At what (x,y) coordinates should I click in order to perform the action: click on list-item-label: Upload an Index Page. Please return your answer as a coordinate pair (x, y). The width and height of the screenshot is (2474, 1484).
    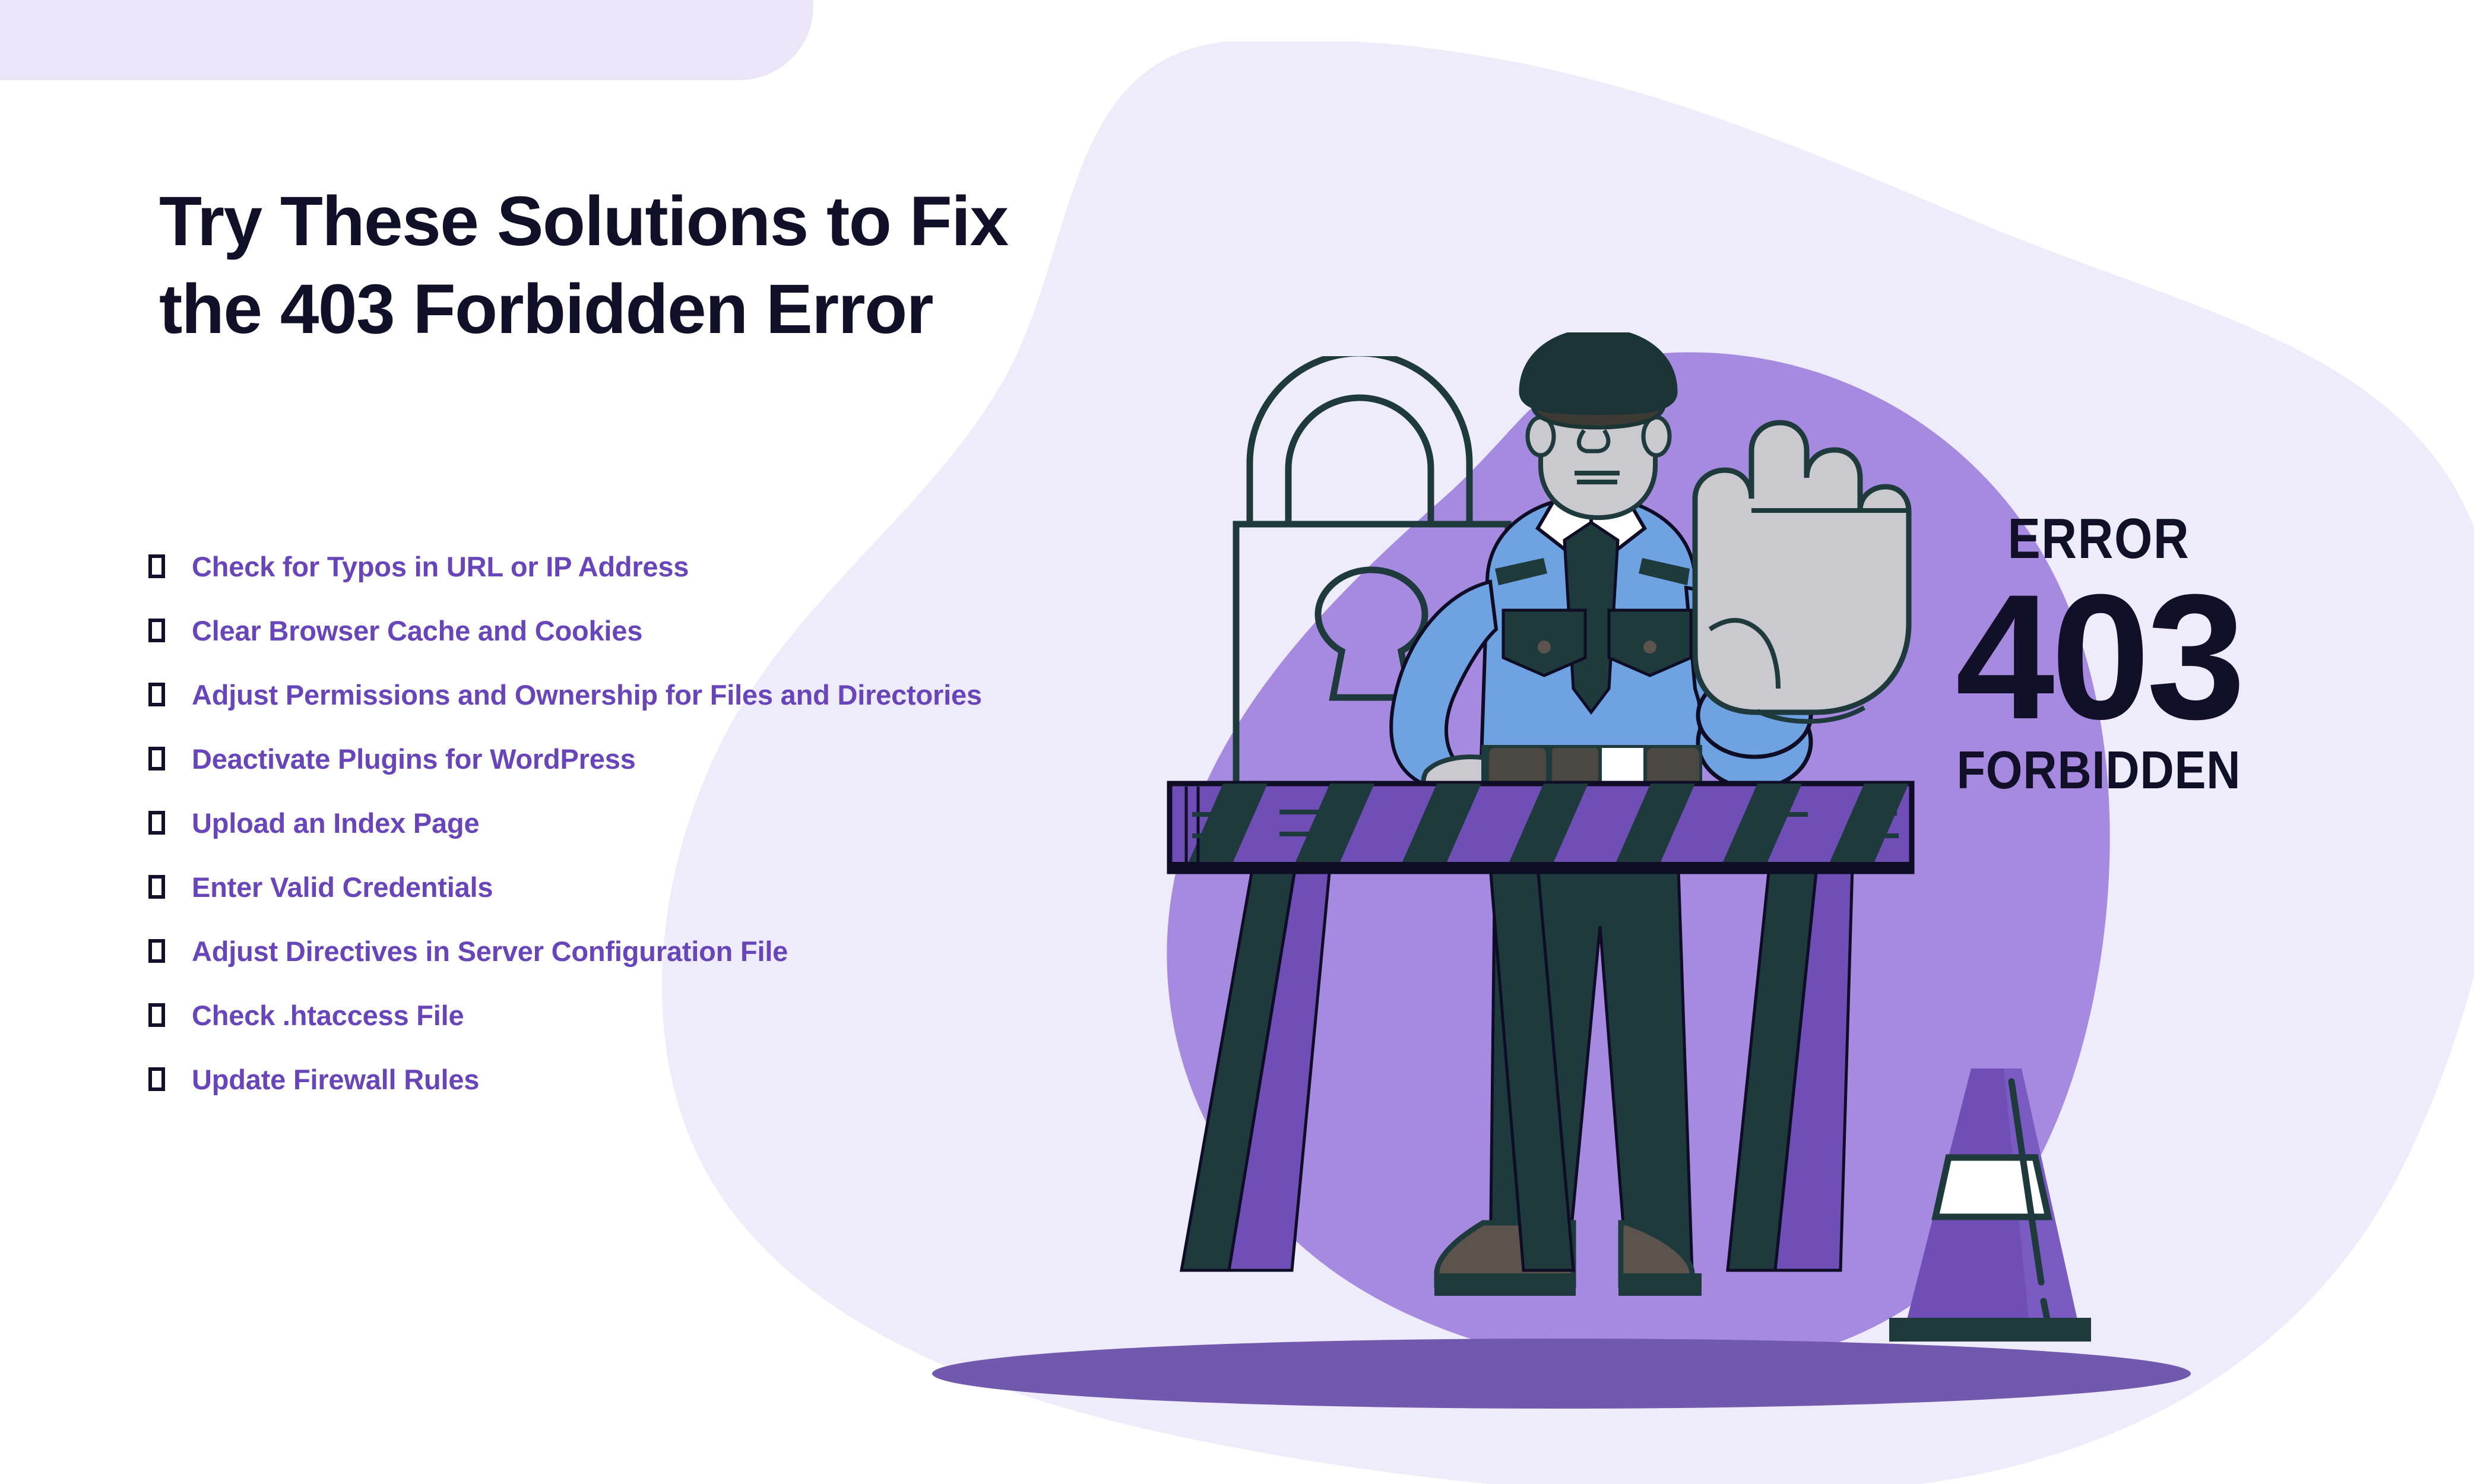
    Looking at the image, I should click on (336, 823).